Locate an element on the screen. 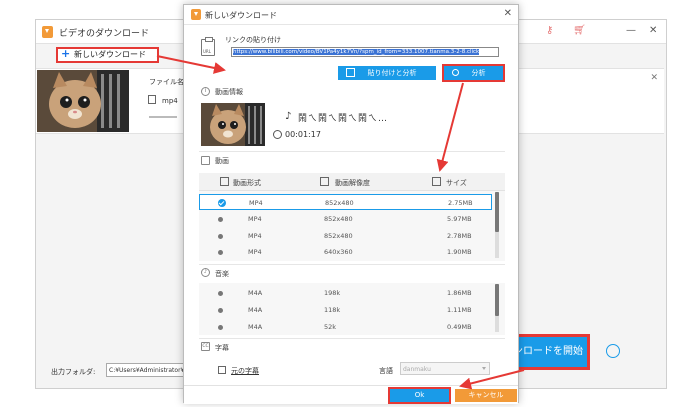  col-size: サイズ is located at coordinates (456, 183).